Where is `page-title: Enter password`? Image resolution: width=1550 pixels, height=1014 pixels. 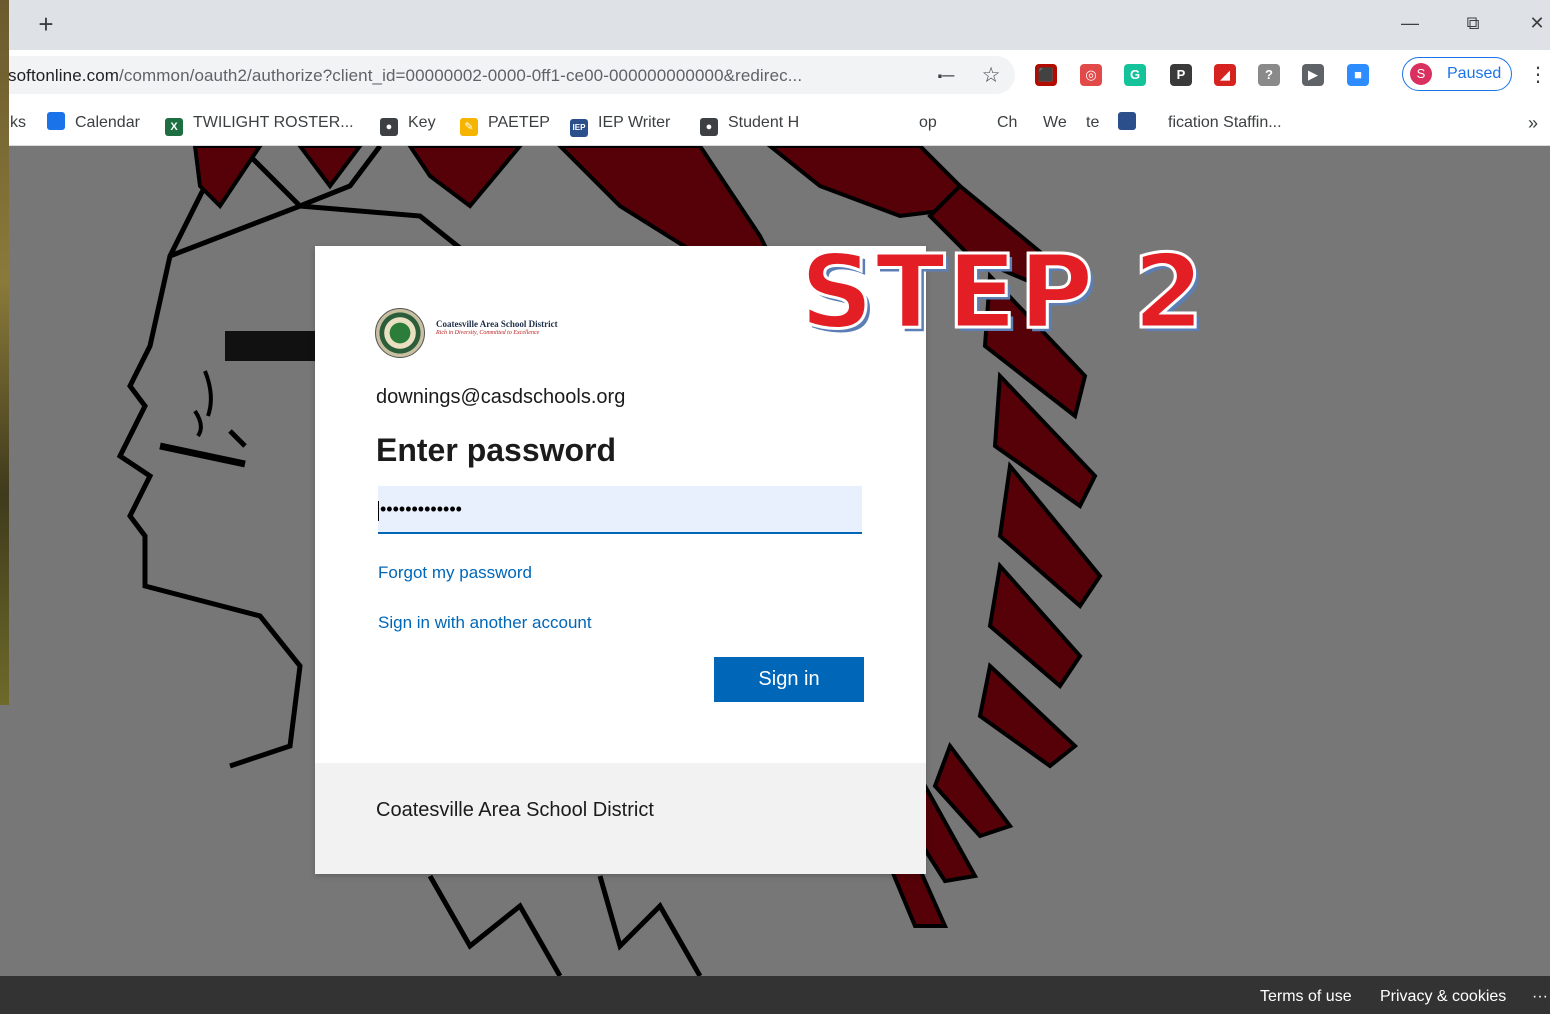
page-title: Enter password is located at coordinates (496, 450).